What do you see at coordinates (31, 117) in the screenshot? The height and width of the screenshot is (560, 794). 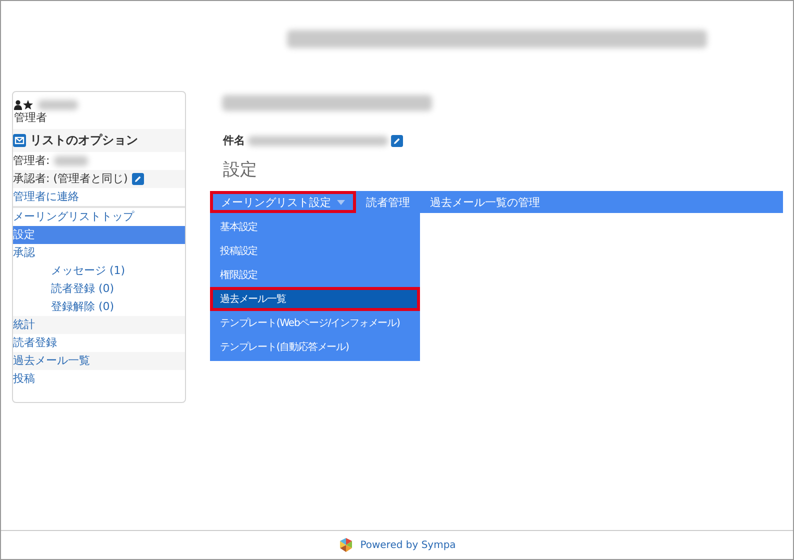 I see `user-role: 管理者` at bounding box center [31, 117].